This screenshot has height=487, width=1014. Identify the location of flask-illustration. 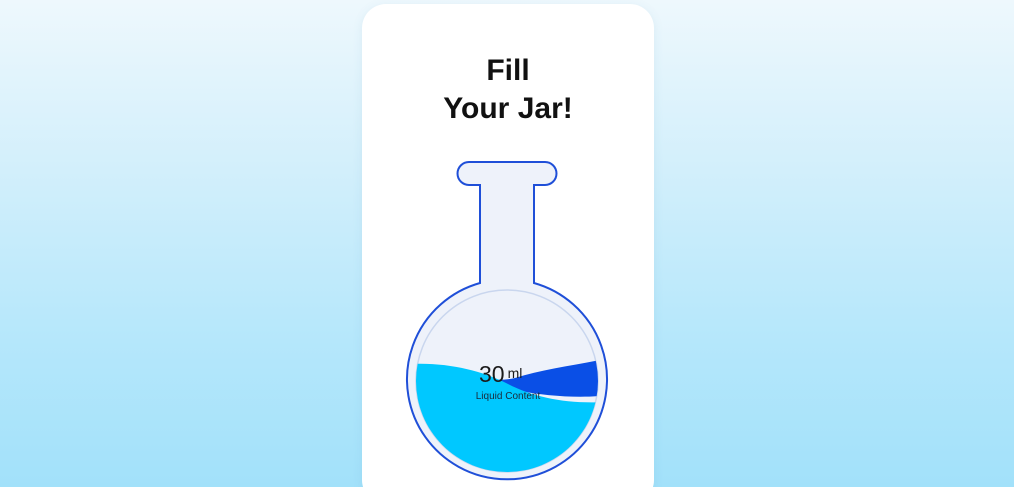
(507, 321).